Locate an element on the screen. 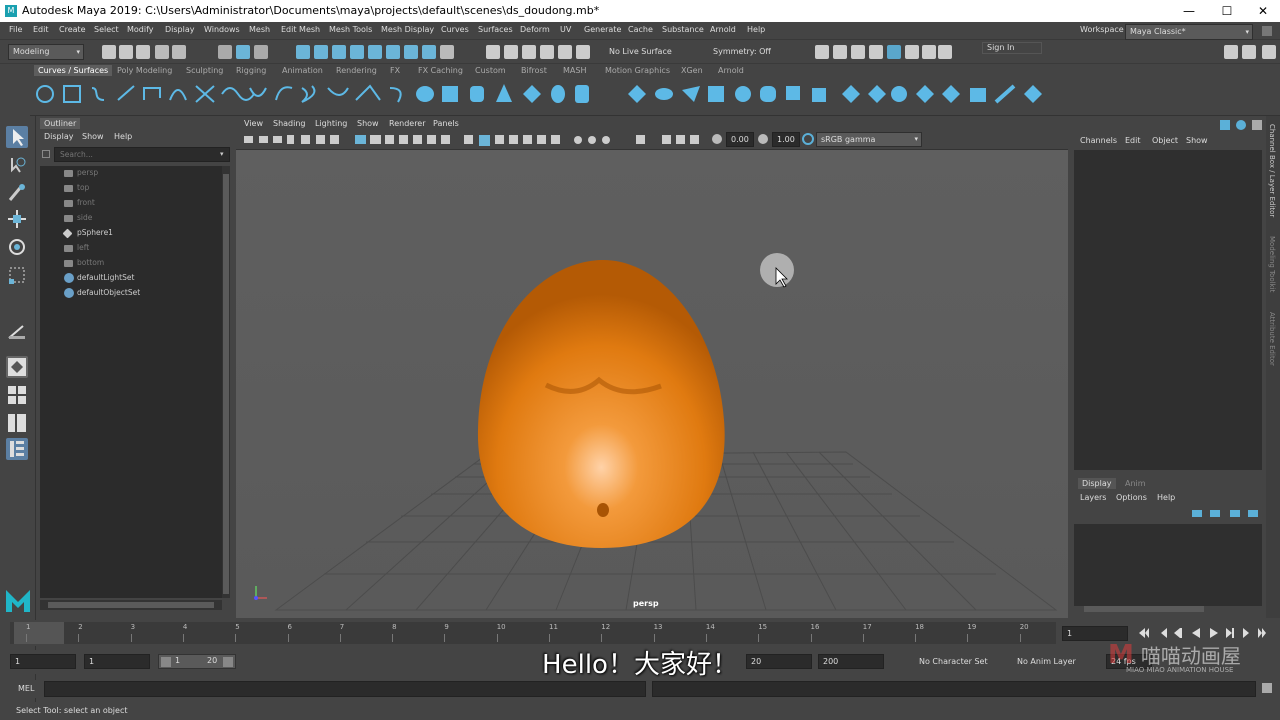 The width and height of the screenshot is (1280, 720). outliner-item-psphere1: pSphere1 is located at coordinates (95, 232).